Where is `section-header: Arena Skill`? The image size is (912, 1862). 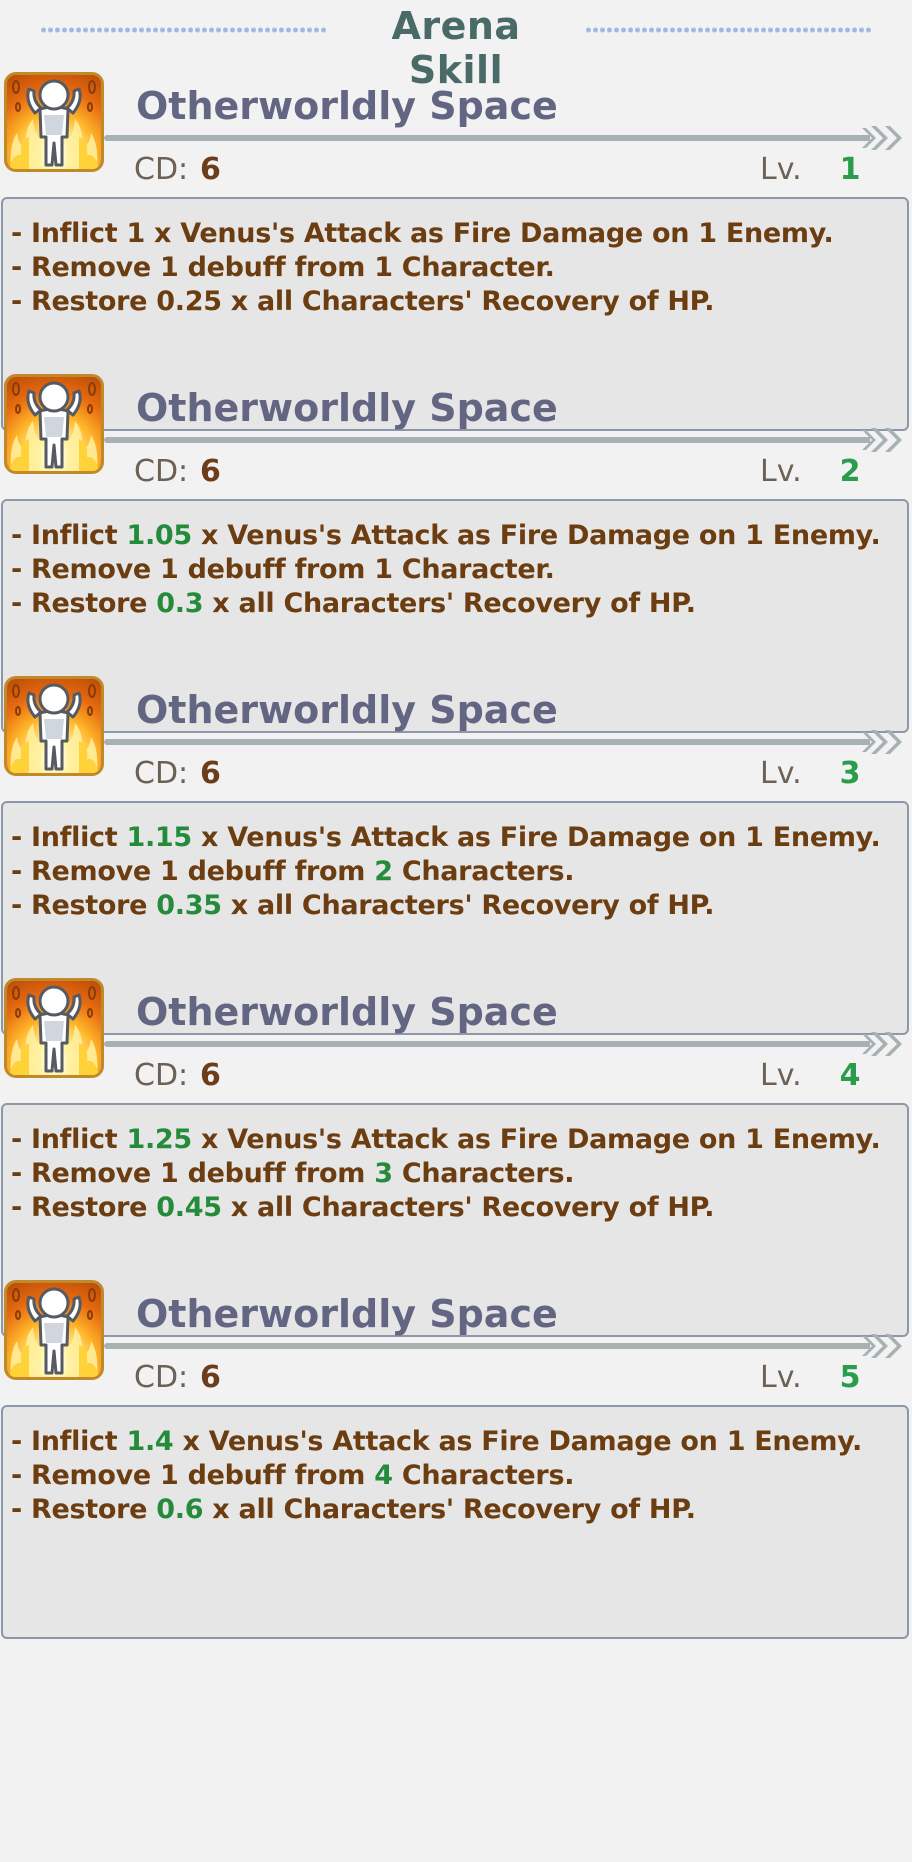
section-header: Arena Skill is located at coordinates (456, 46).